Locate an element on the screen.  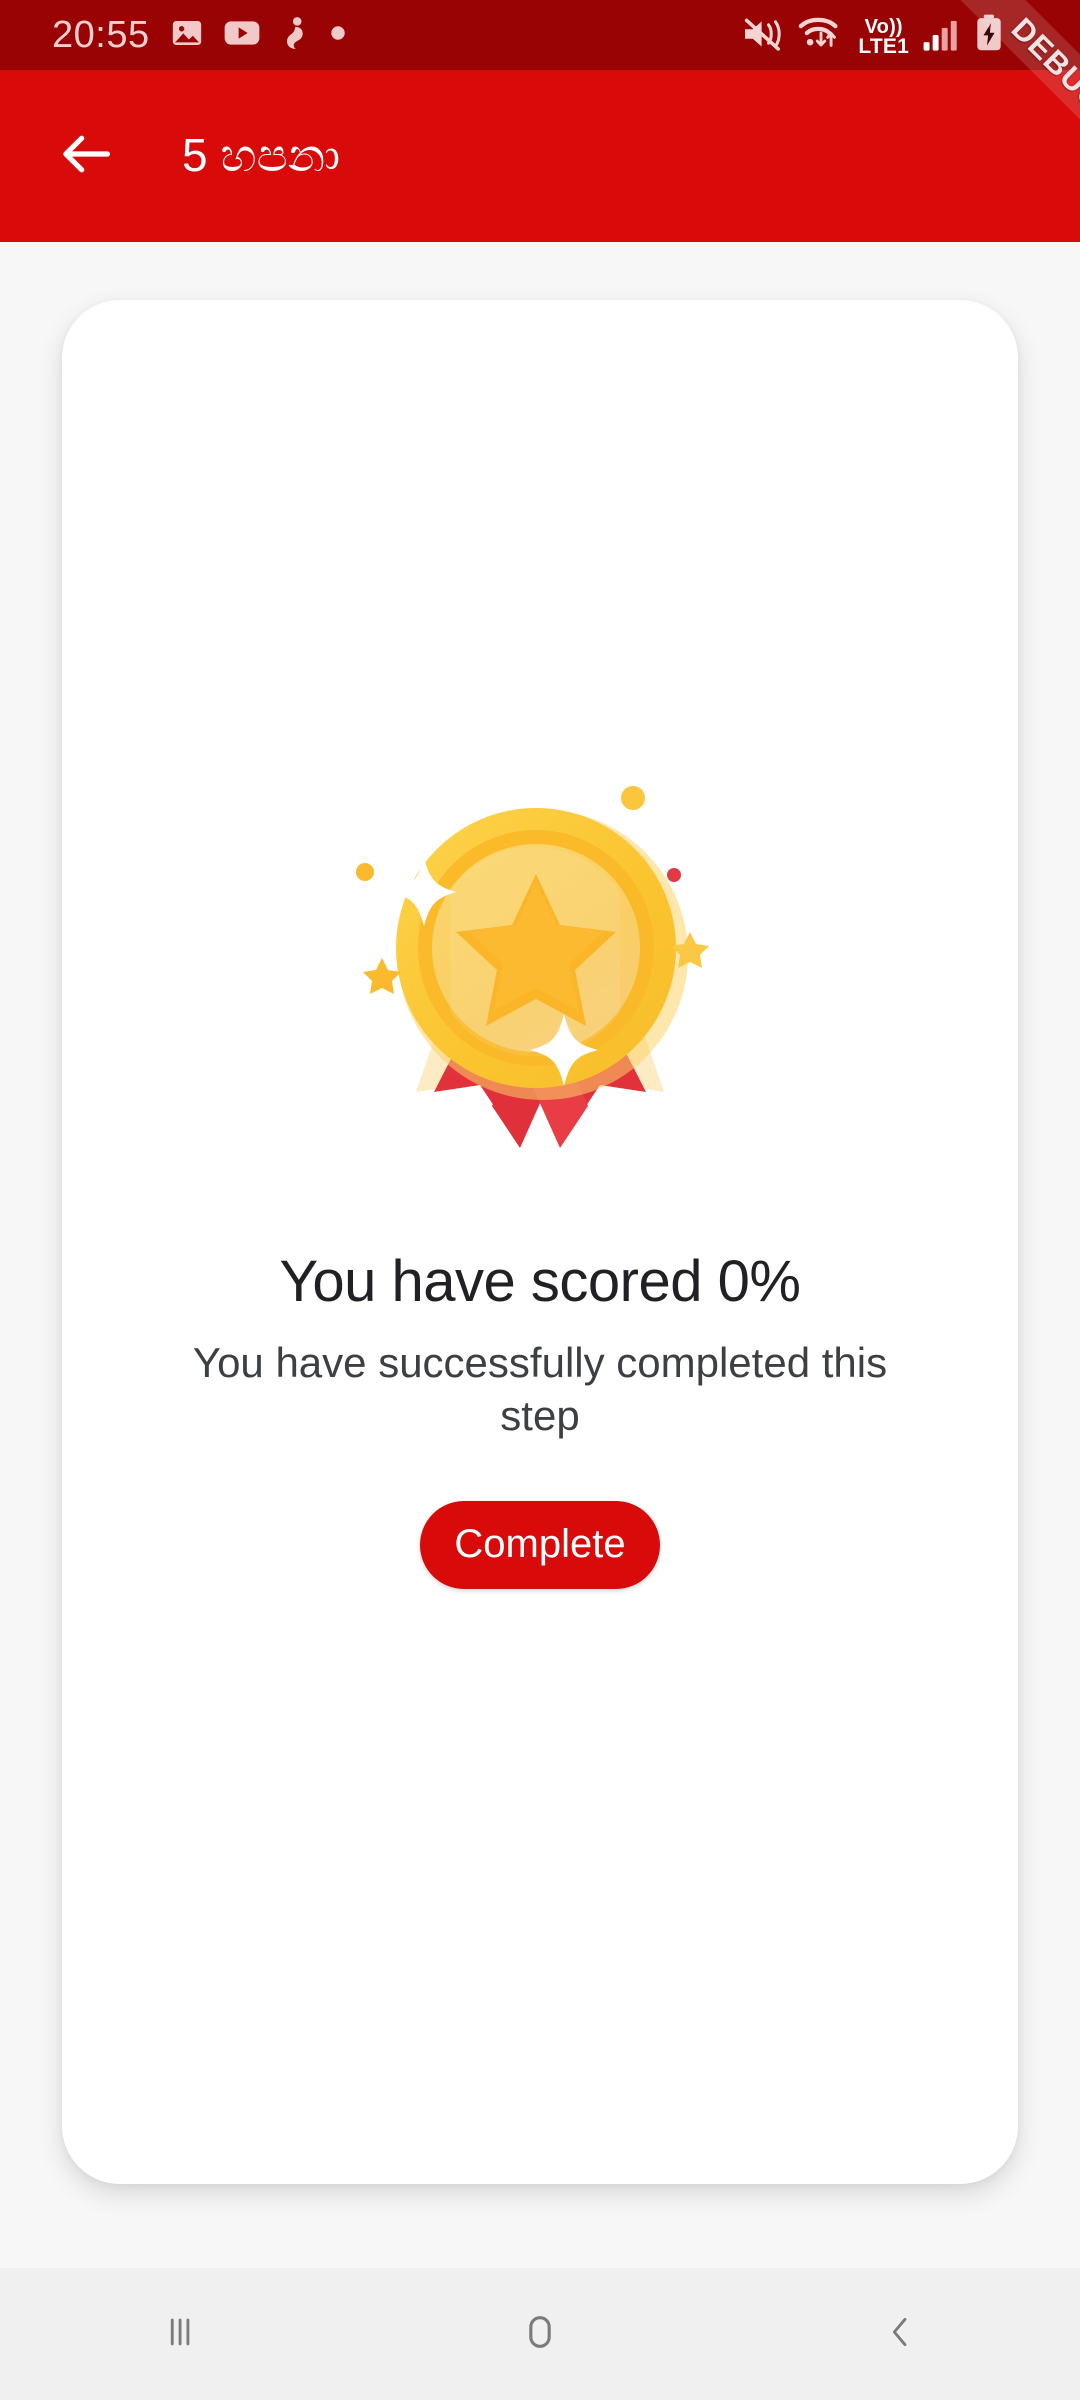
volte-top-label: Vo)) is located at coordinates (883, 26).